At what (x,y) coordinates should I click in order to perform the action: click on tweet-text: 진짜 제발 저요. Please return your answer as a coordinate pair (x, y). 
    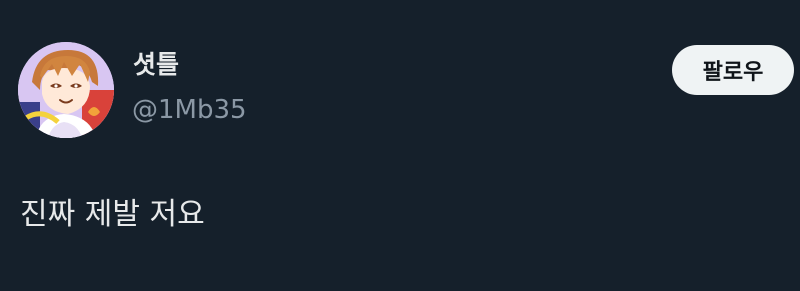
    Looking at the image, I should click on (112, 214).